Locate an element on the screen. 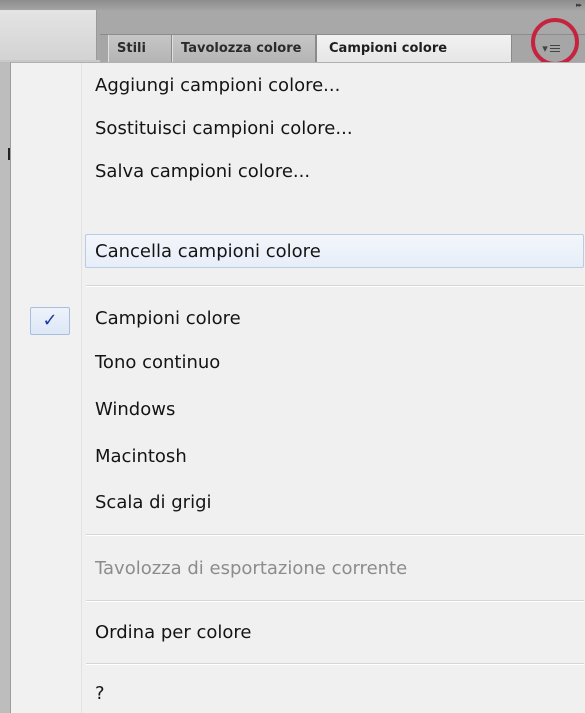 This screenshot has width=585, height=713. tab-swatches: Campioni colore is located at coordinates (414, 48).